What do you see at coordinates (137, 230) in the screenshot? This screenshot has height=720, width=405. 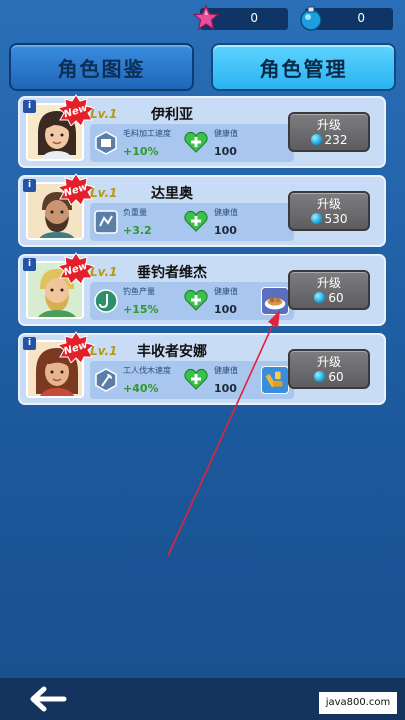 I see `stat-value: +3.2` at bounding box center [137, 230].